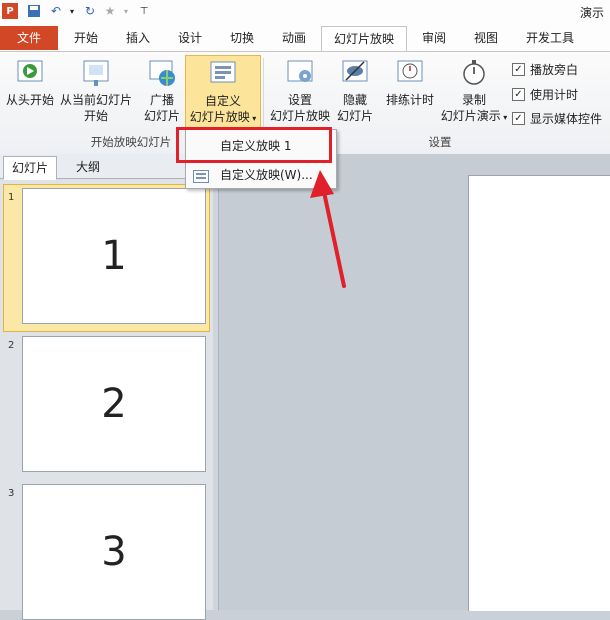 The height and width of the screenshot is (620, 610). I want to click on undo-icon: ↶, so click(56, 11).